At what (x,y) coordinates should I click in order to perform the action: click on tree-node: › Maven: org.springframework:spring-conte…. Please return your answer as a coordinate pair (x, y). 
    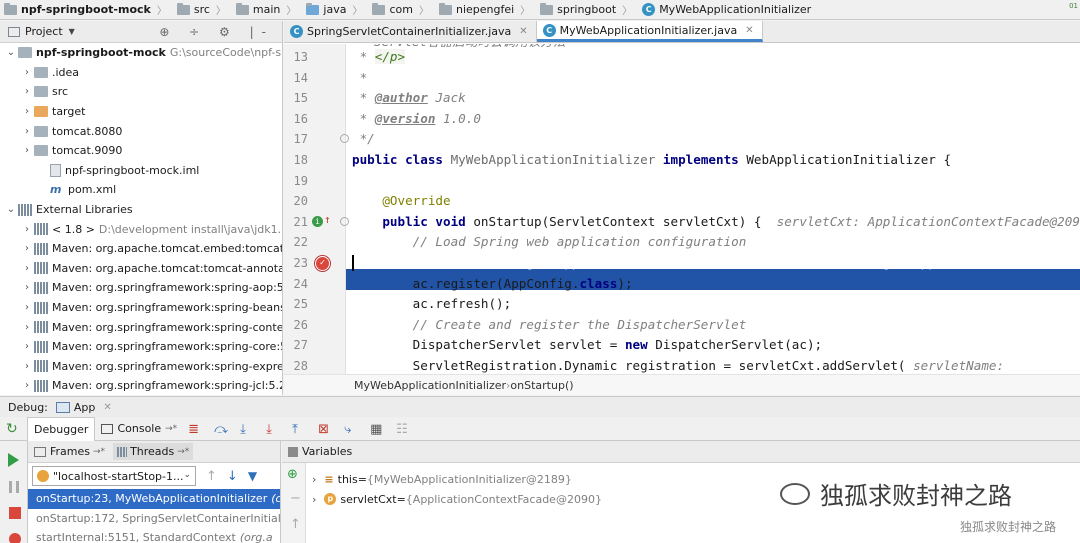
    Looking at the image, I should click on (141, 327).